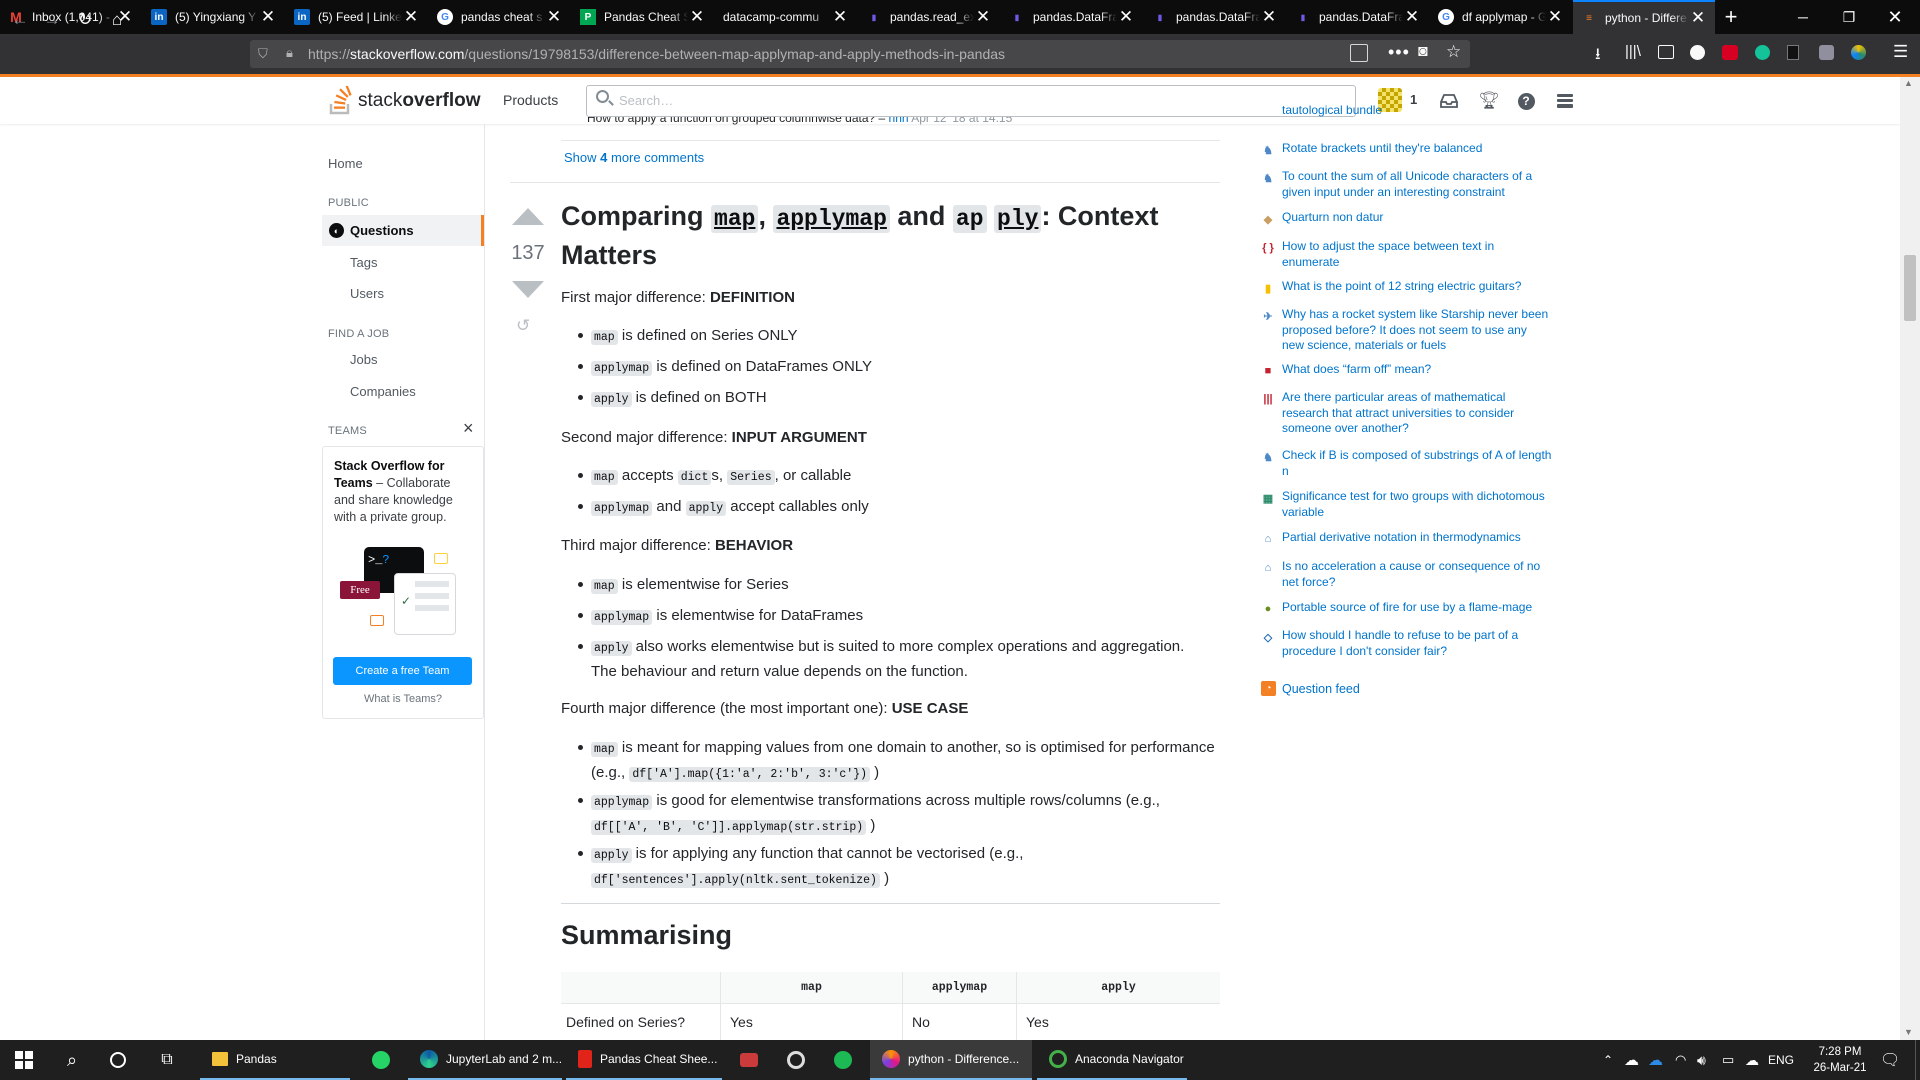 This screenshot has width=1920, height=1080. I want to click on browser-tab: ▮ pandas.read_ex ✕, so click(929, 17).